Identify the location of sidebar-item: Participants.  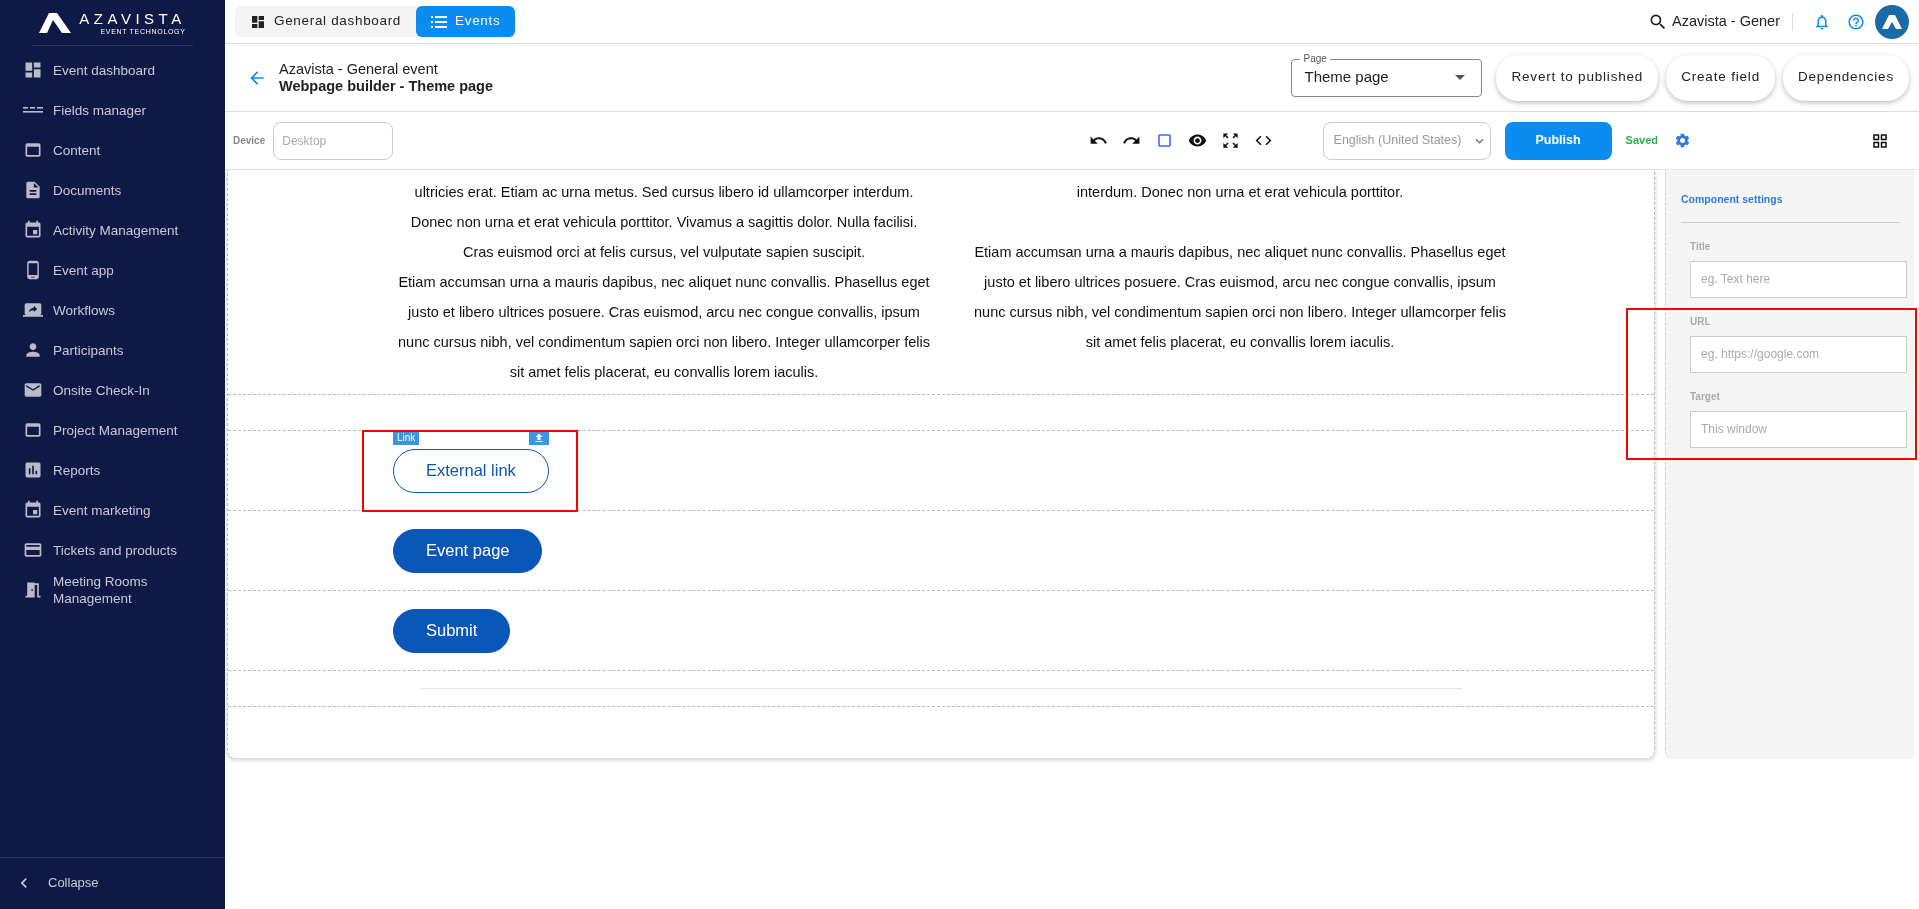
(112, 350).